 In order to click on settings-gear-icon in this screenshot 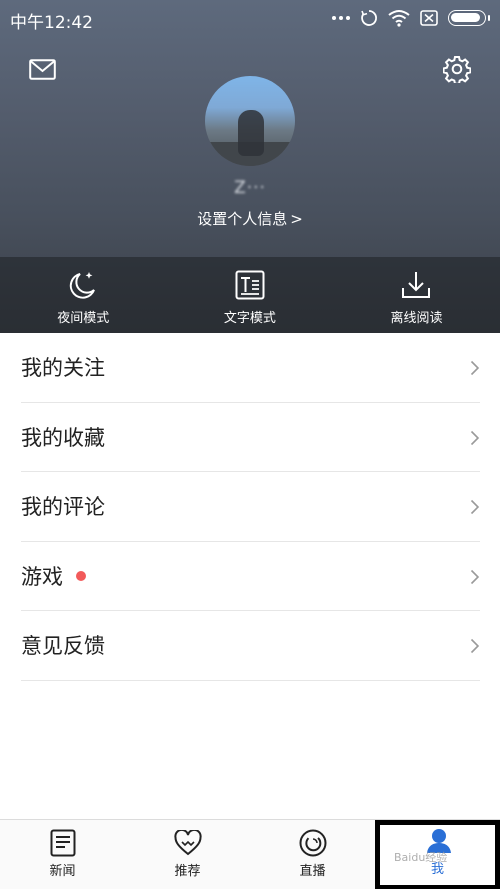, I will do `click(457, 69)`.